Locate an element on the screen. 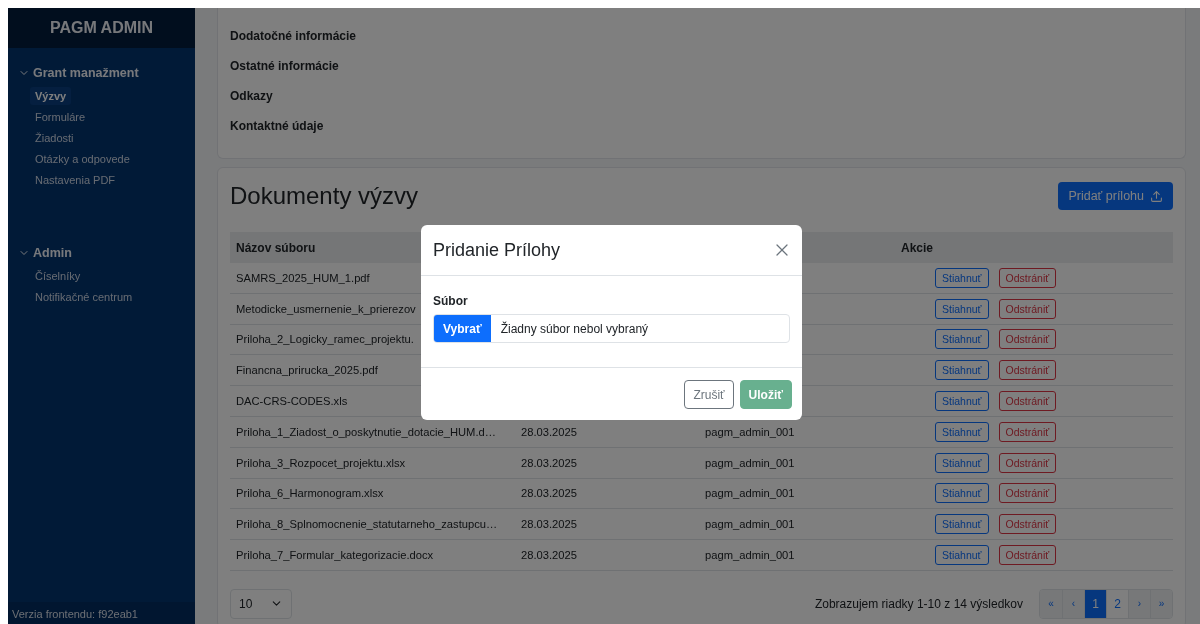 Image resolution: width=1200 pixels, height=624 pixels. sidebar-group: Admin is located at coordinates (101, 253).